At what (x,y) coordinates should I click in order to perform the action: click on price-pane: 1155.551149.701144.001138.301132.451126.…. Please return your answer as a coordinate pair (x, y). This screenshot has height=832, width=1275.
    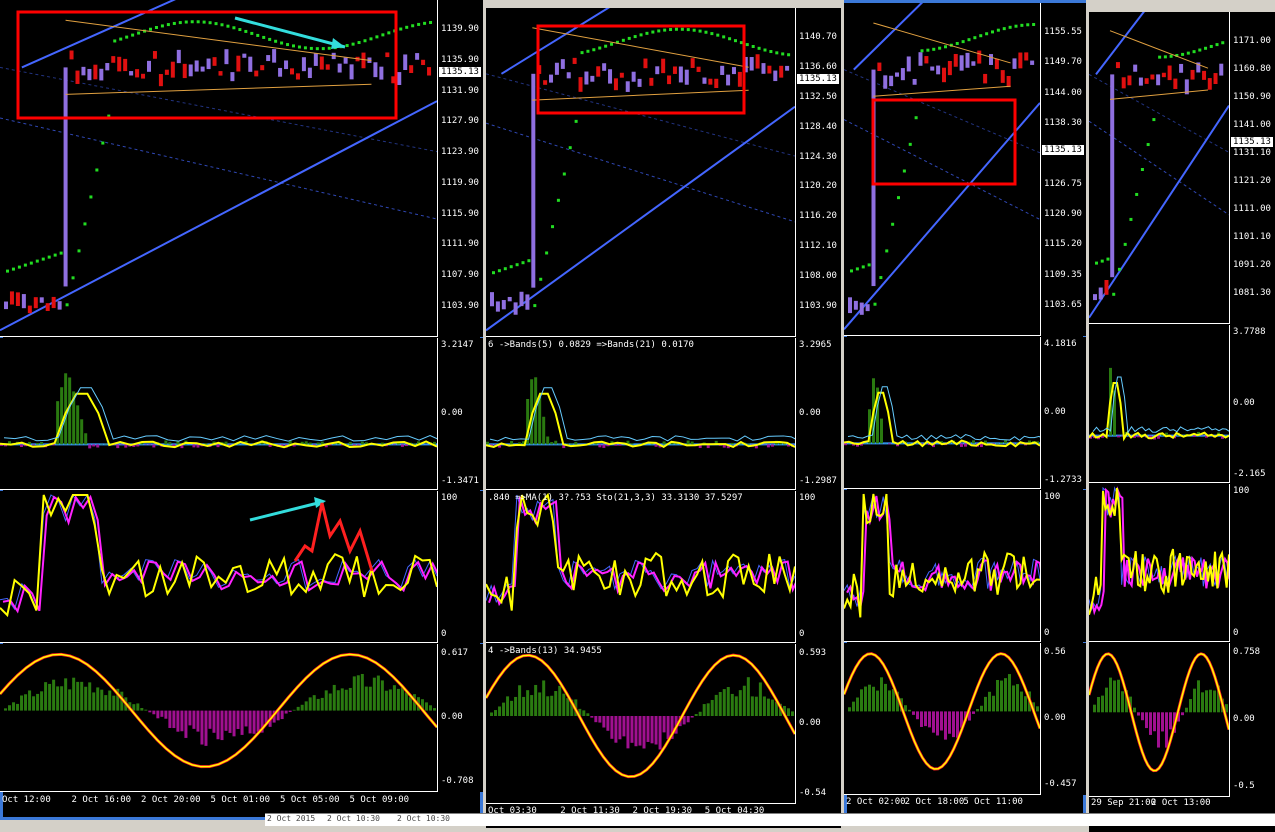
    Looking at the image, I should click on (965, 169).